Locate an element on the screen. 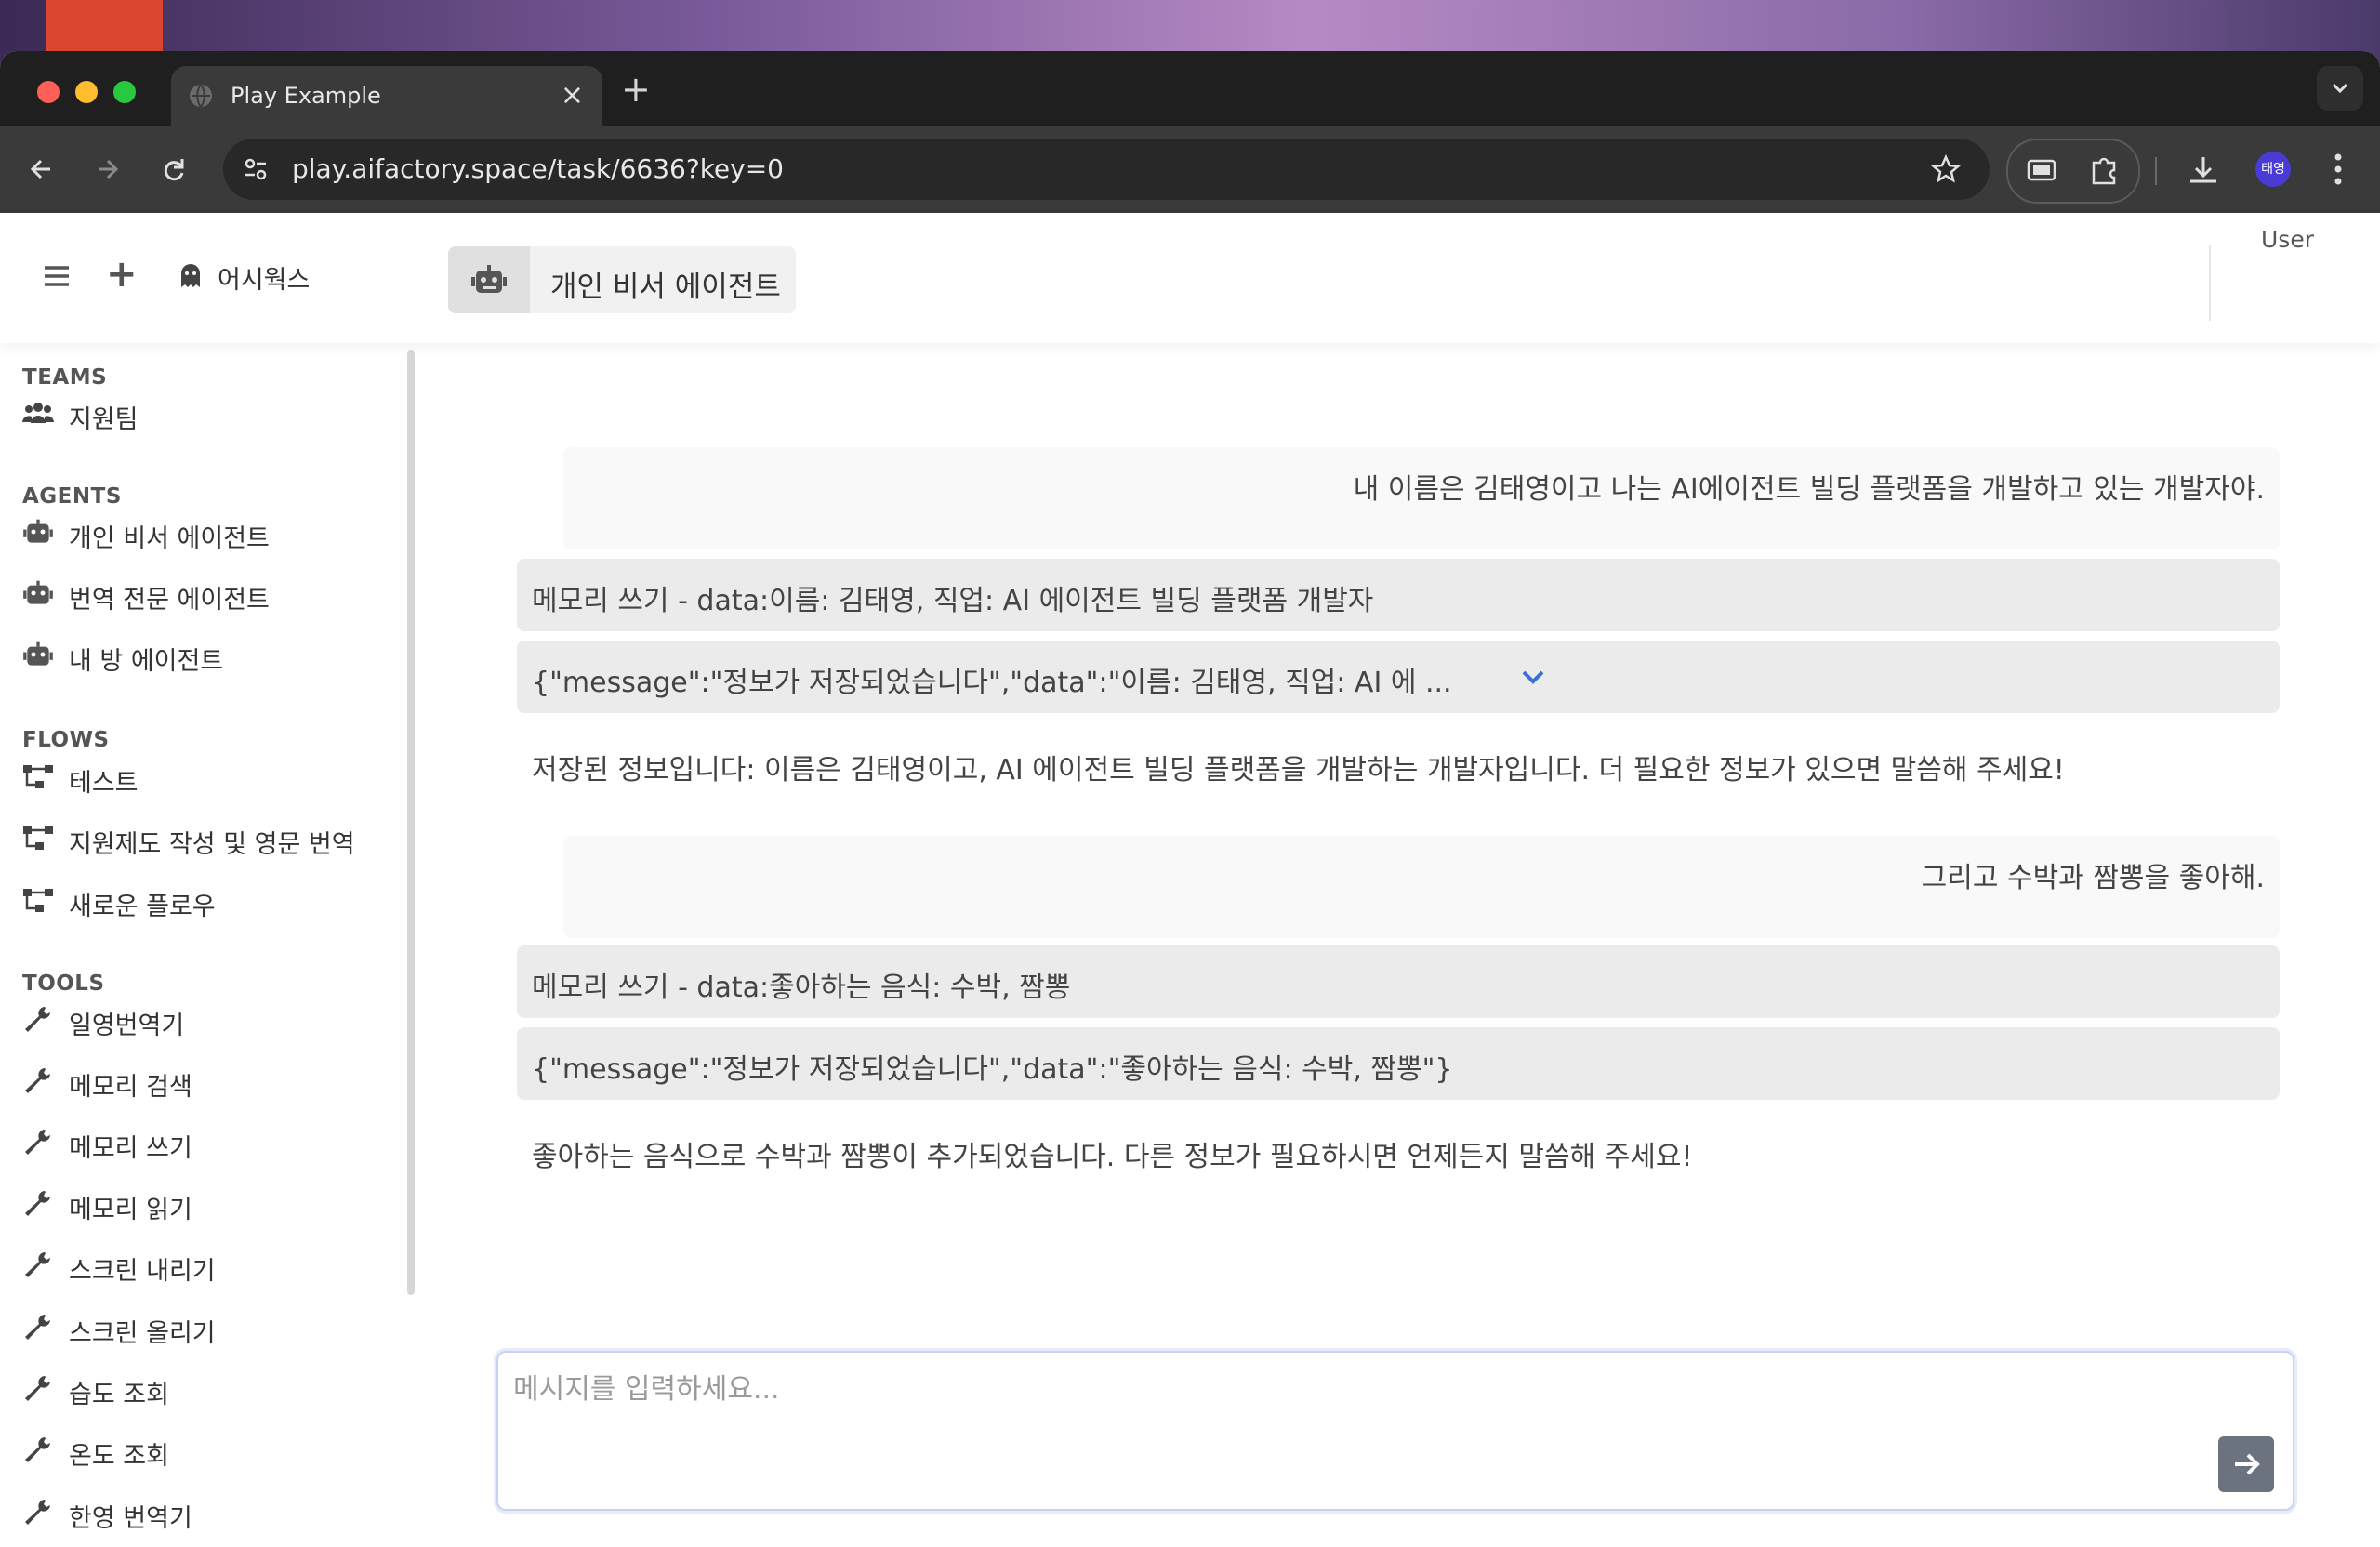 The image size is (2380, 1547). sidebar-item-label: 새로운 플로우 is located at coordinates (142, 906).